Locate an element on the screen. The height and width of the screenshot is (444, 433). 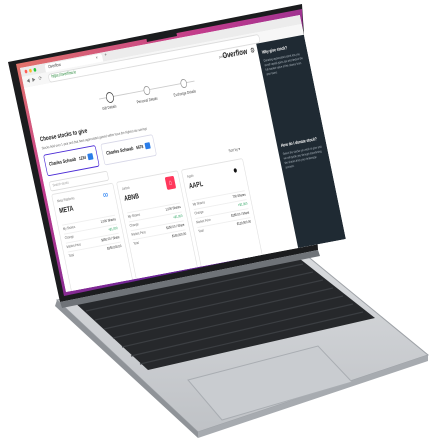
broker-account-card: Charles Schwab 1234 is located at coordinates (71, 160).